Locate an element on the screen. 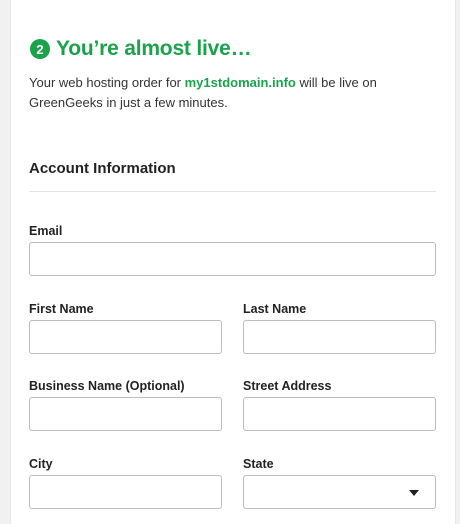 This screenshot has width=460, height=524. section-divider is located at coordinates (232, 191).